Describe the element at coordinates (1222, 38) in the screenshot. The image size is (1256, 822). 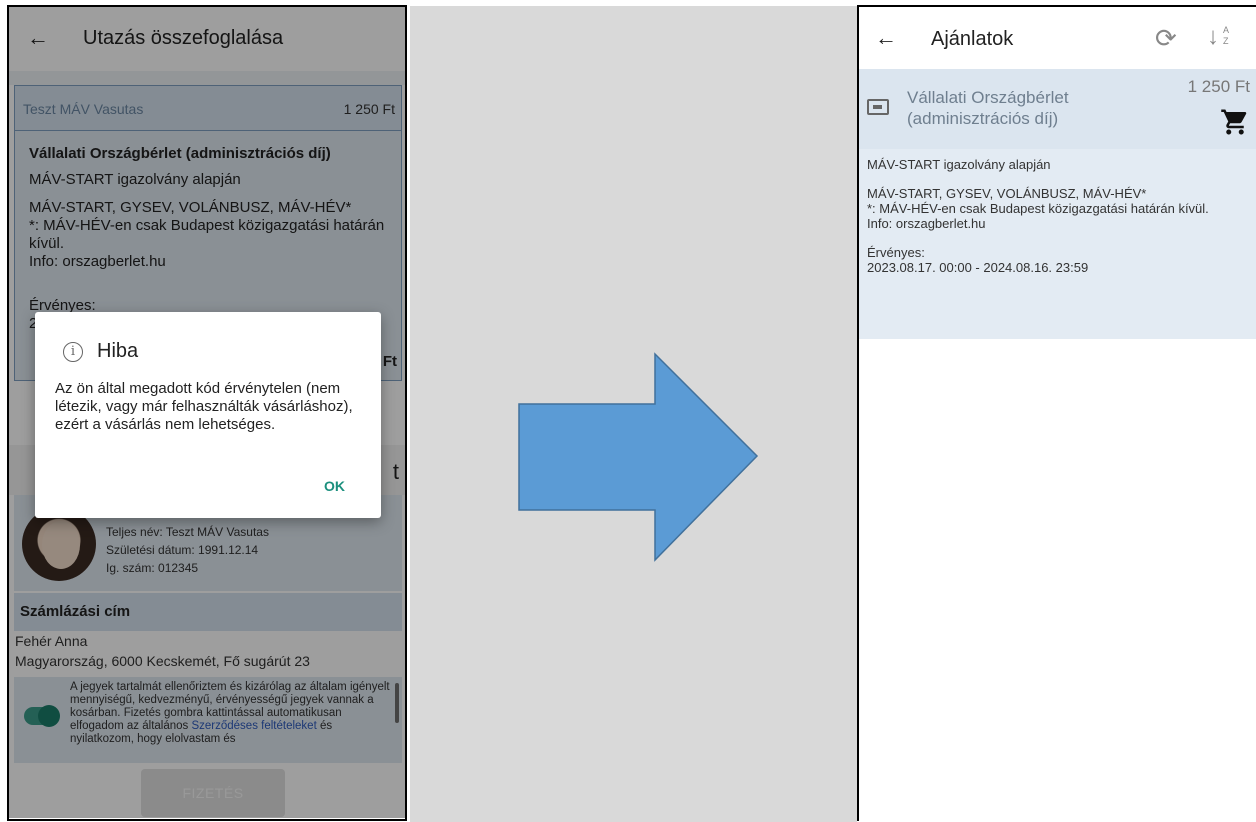
I see `sort-az-icon: ↓ A Z` at that location.